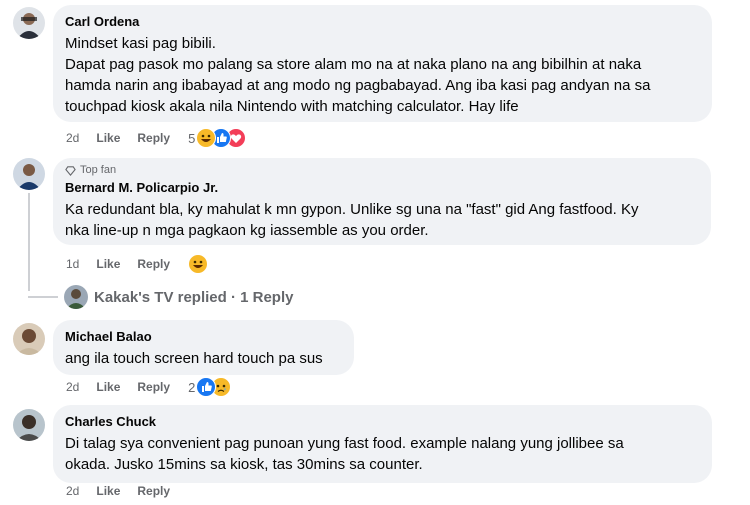  I want to click on reaction-count: 5, so click(191, 138).